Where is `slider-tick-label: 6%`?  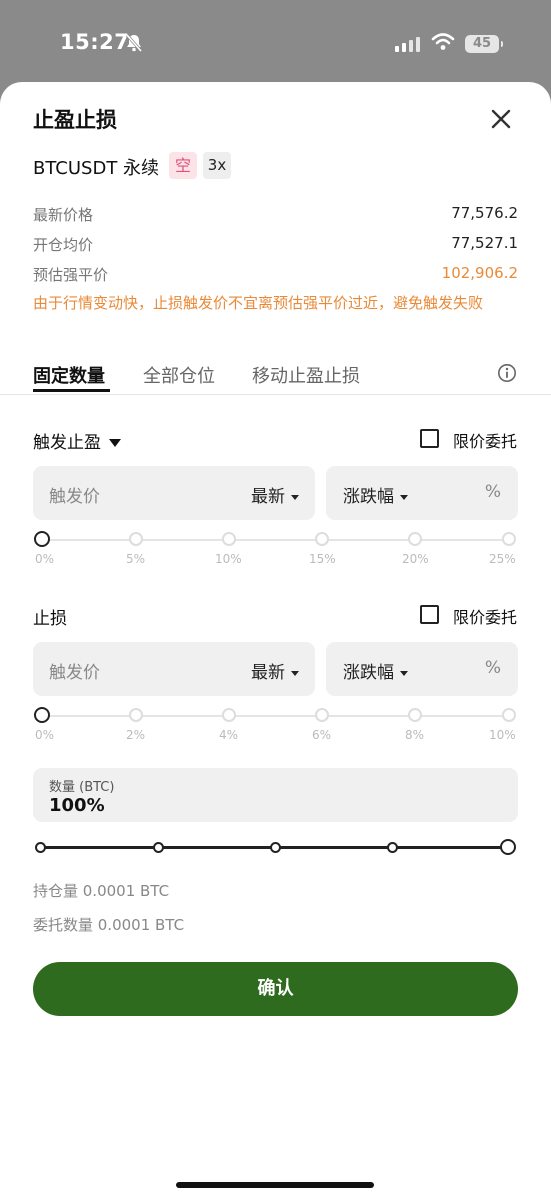 slider-tick-label: 6% is located at coordinates (322, 735).